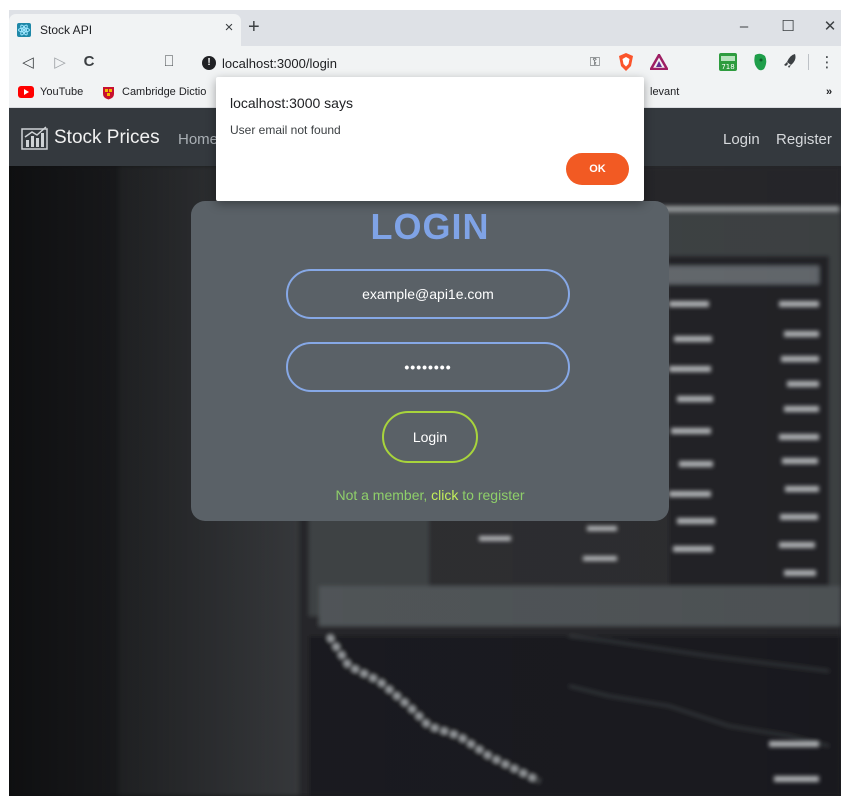  Describe the element at coordinates (428, 367) in the screenshot. I see `password-field: ••••••••` at that location.